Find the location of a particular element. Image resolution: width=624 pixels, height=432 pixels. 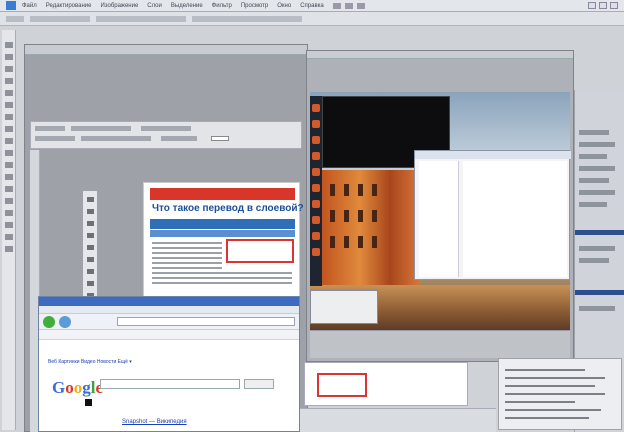

image-titlebar is located at coordinates (440, 55).